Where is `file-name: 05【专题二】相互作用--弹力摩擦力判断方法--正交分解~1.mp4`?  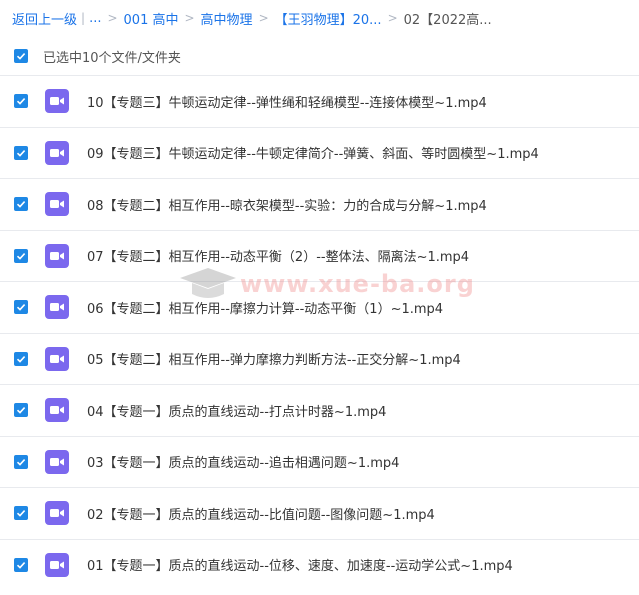
file-name: 05【专题二】相互作用--弹力摩擦力判断方法--正交分解~1.mp4 is located at coordinates (274, 358).